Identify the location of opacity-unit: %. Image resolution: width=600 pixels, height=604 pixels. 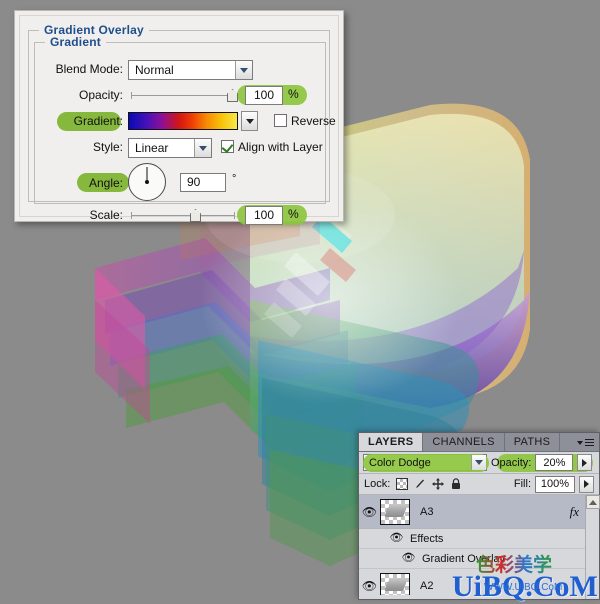
(293, 94).